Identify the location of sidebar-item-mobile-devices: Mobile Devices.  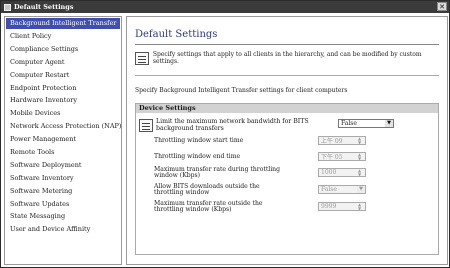
(63, 113).